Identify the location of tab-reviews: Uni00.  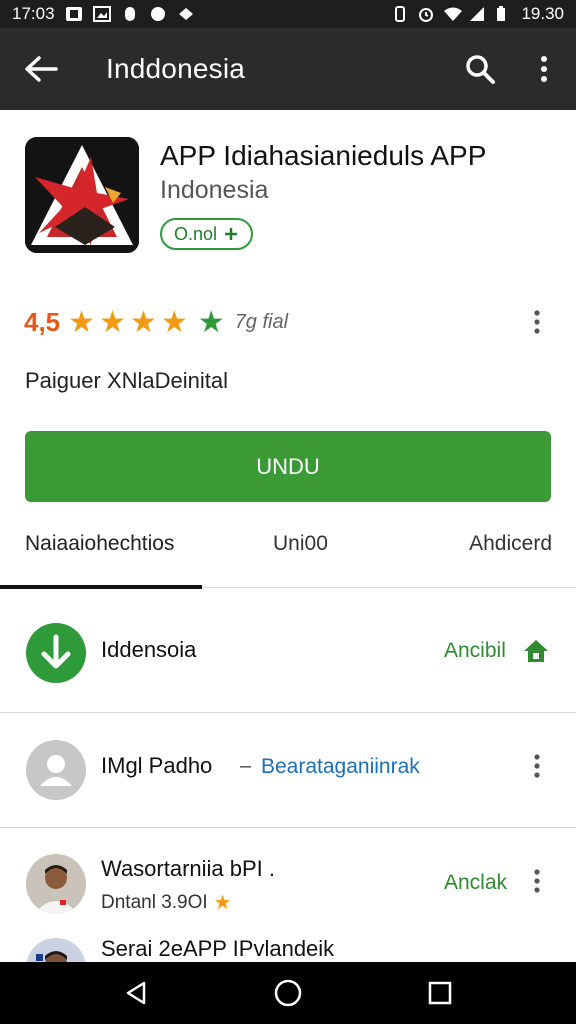
(300, 544).